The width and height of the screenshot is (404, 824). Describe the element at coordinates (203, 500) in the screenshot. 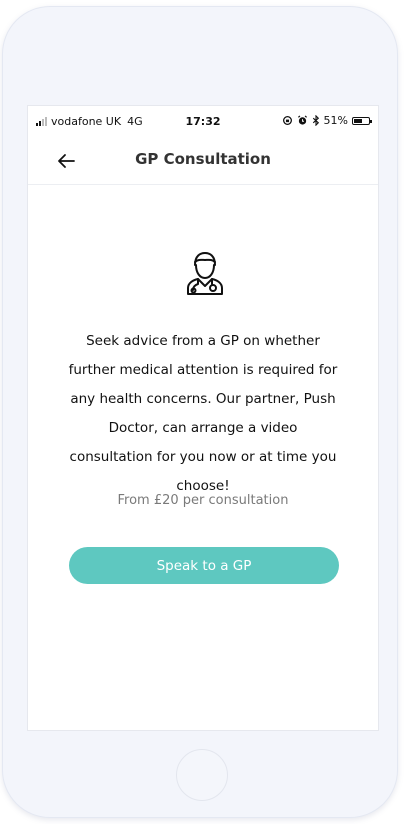

I see `price-label: From £20 per consultation` at that location.